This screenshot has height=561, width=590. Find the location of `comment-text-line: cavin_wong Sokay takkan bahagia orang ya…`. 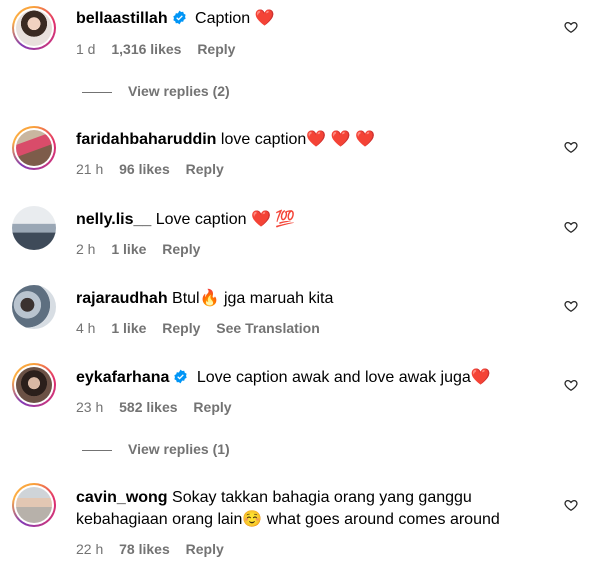

comment-text-line: cavin_wong Sokay takkan bahagia orang ya… is located at coordinates (303, 498).